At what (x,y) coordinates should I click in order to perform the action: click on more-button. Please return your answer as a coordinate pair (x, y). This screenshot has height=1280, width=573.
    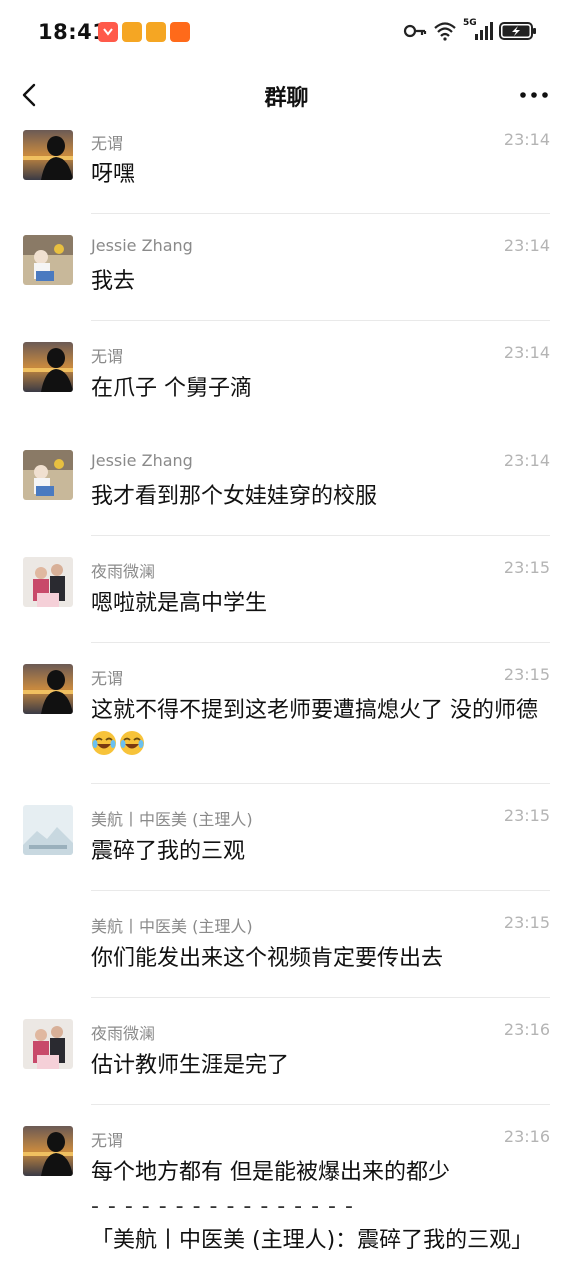
    Looking at the image, I should click on (534, 95).